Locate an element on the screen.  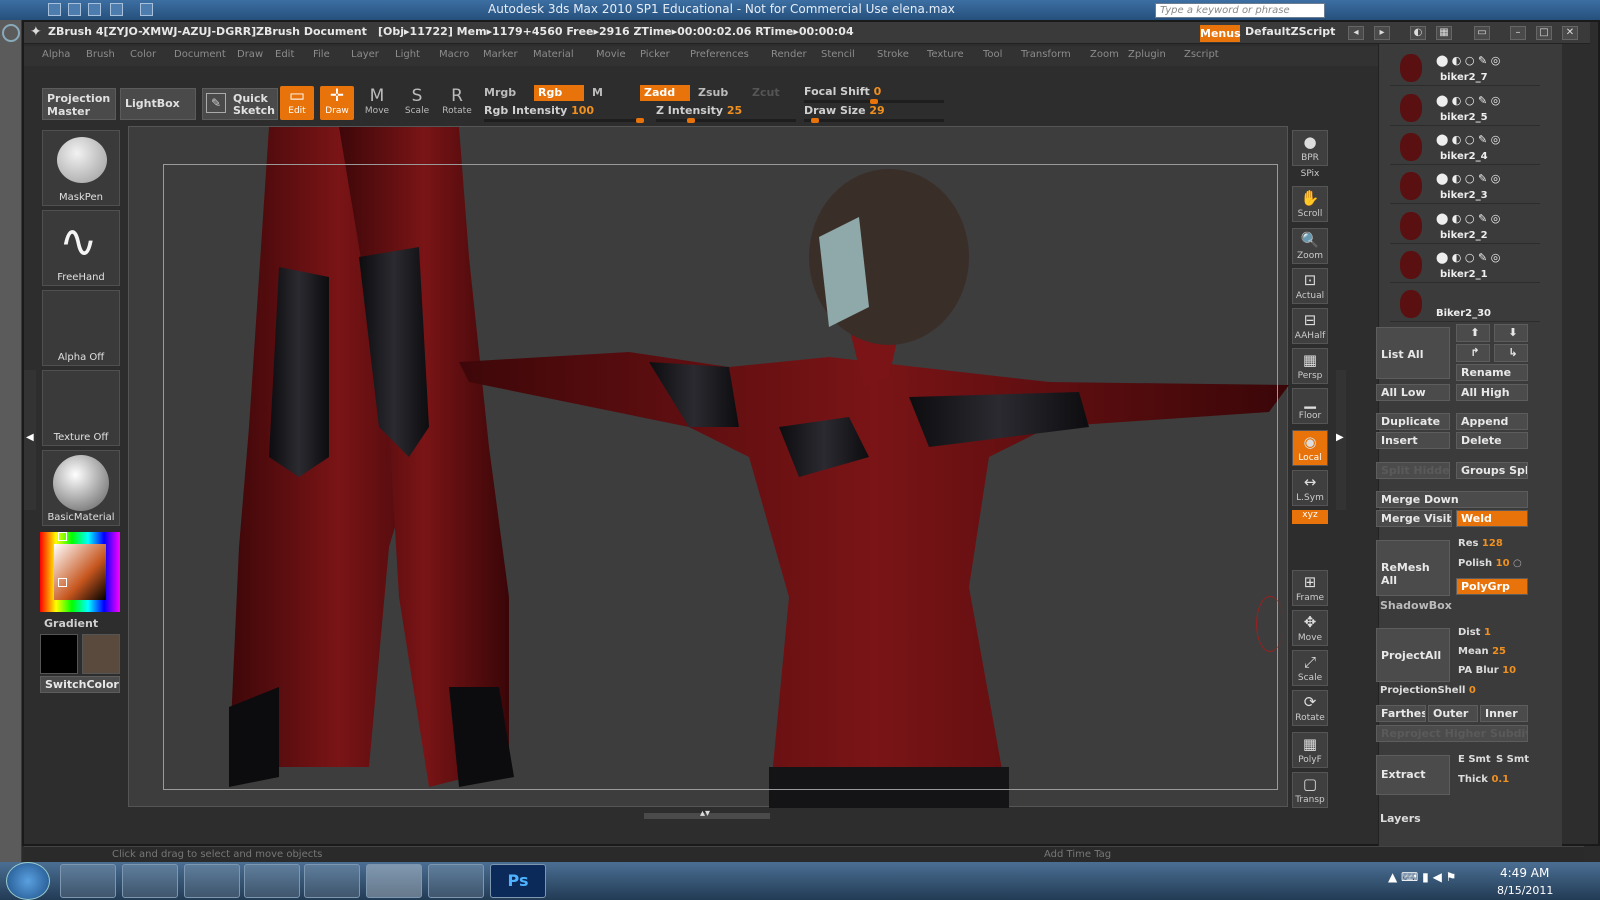
right-tray-arrow-icon: ▶ is located at coordinates (1340, 437).